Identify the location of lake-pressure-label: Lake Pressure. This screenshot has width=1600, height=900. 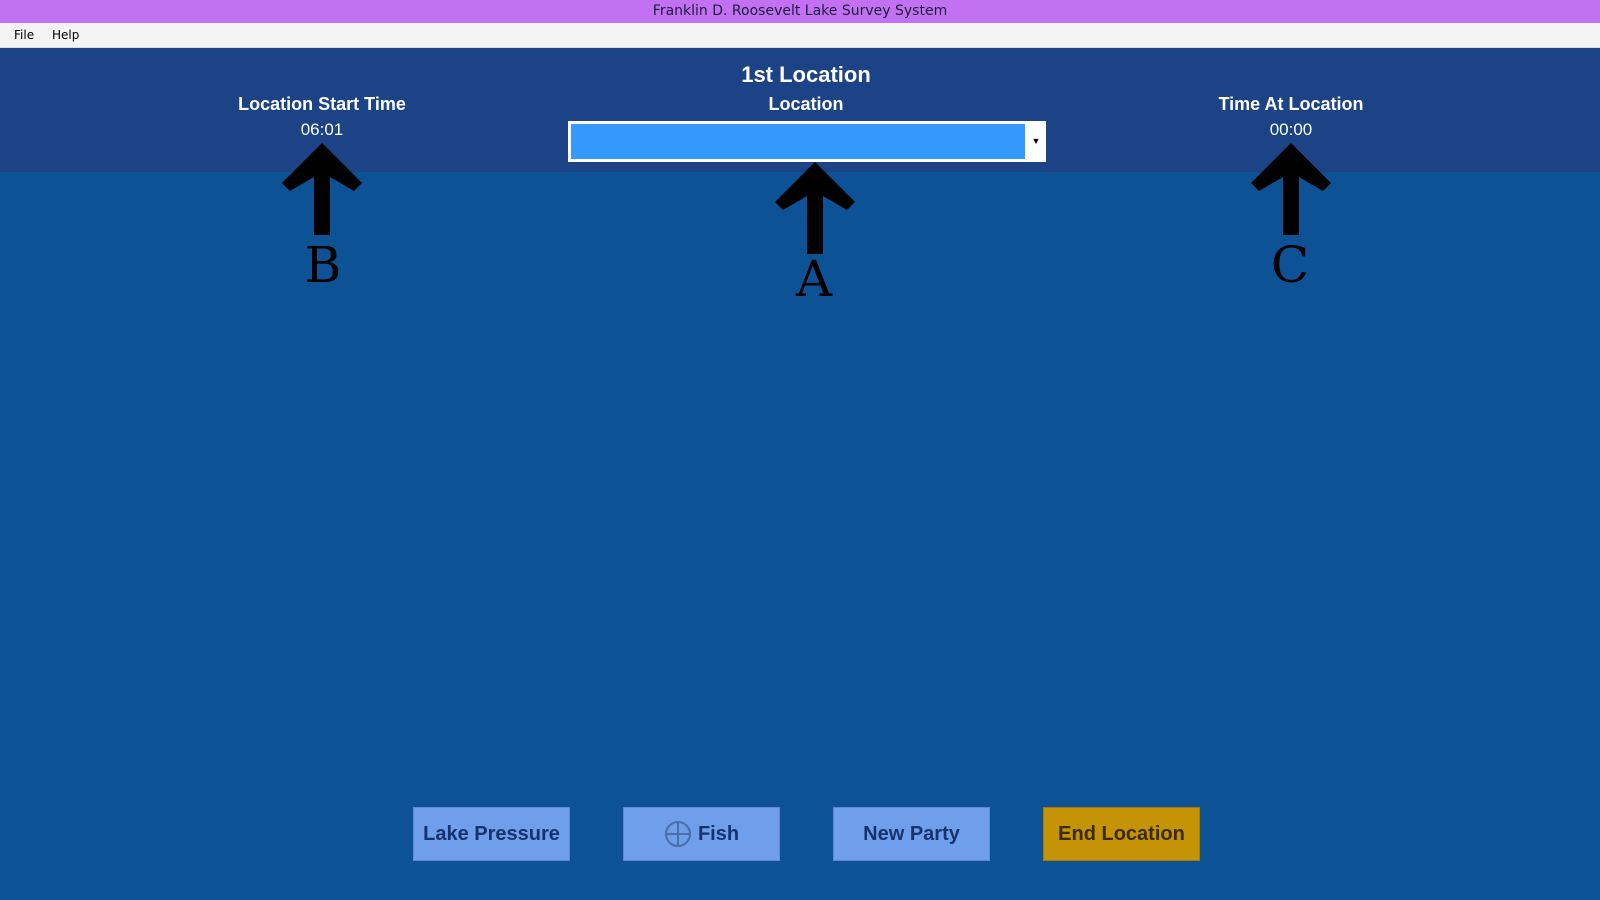
(491, 833).